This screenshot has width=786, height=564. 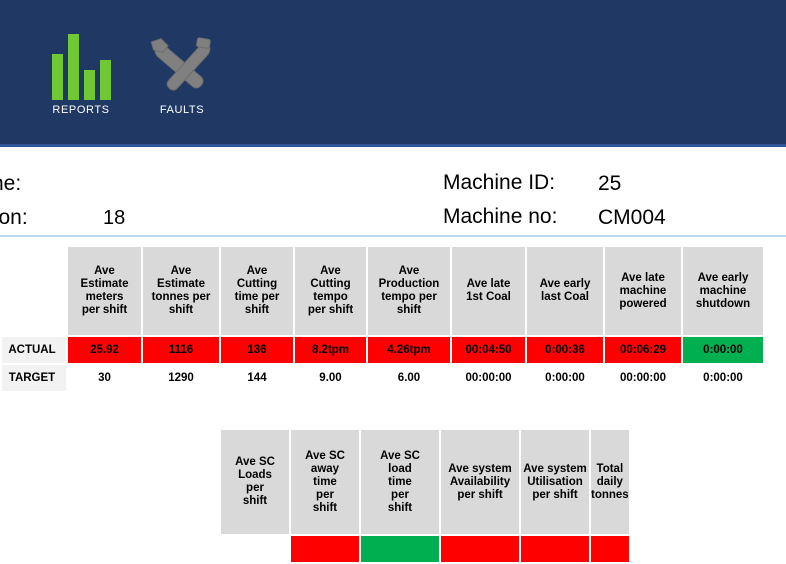 What do you see at coordinates (185, 482) in the screenshot?
I see `bottom-header-leading-cell` at bounding box center [185, 482].